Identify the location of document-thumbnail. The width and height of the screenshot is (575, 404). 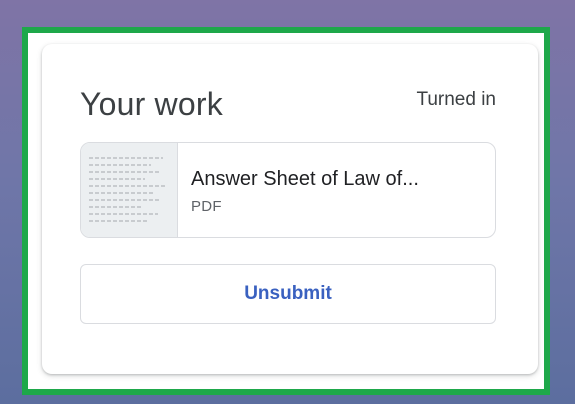
(129, 190).